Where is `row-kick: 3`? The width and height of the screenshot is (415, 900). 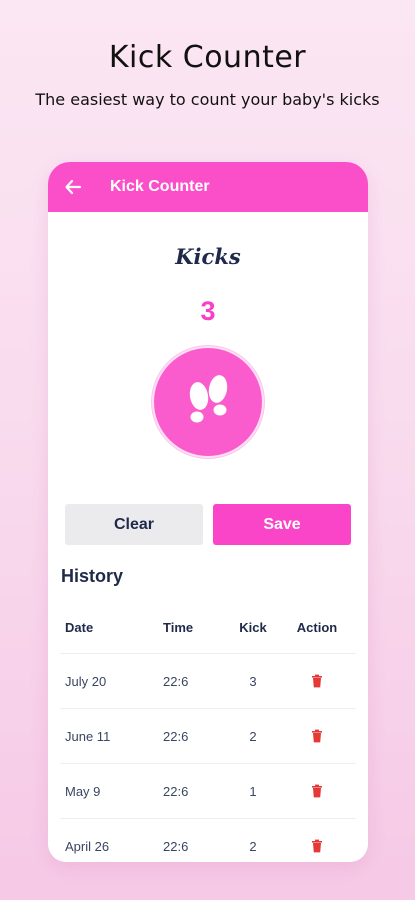
row-kick: 3 is located at coordinates (253, 681).